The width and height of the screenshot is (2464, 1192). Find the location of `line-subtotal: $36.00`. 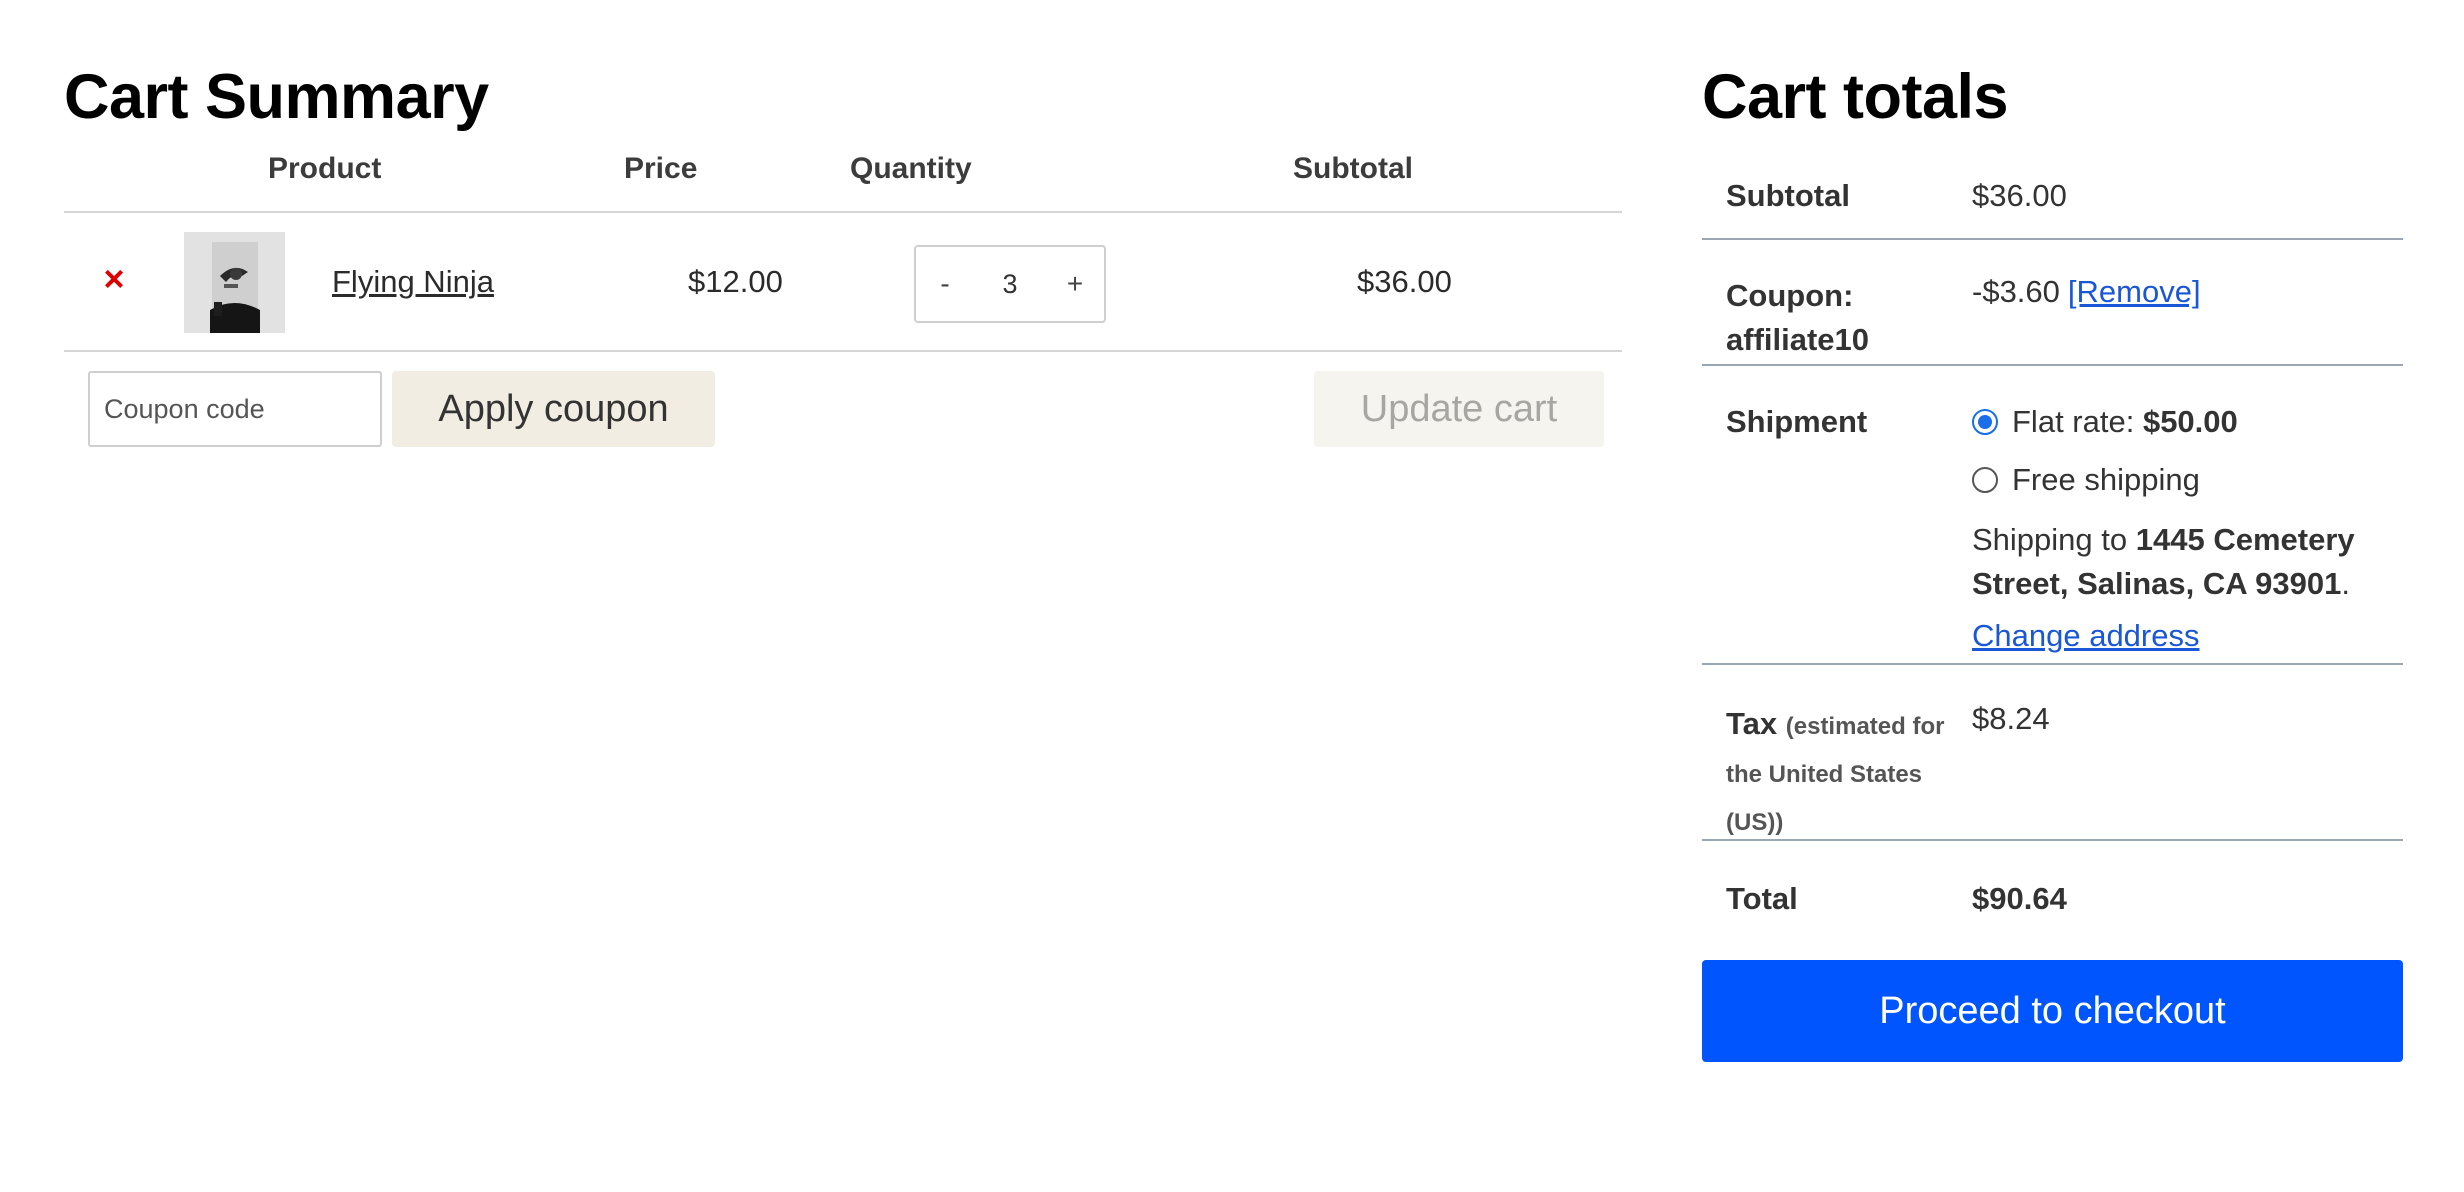

line-subtotal: $36.00 is located at coordinates (1404, 281).